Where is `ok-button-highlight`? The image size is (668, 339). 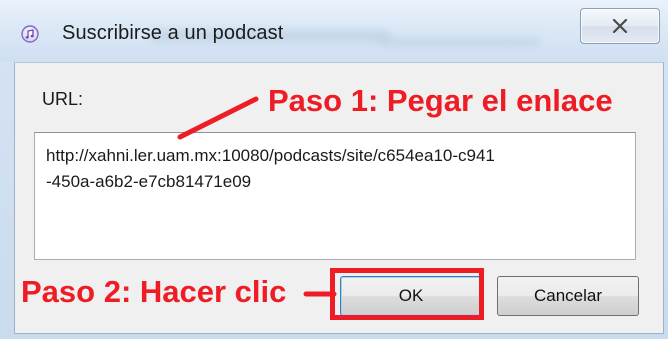
ok-button-highlight is located at coordinates (407, 294).